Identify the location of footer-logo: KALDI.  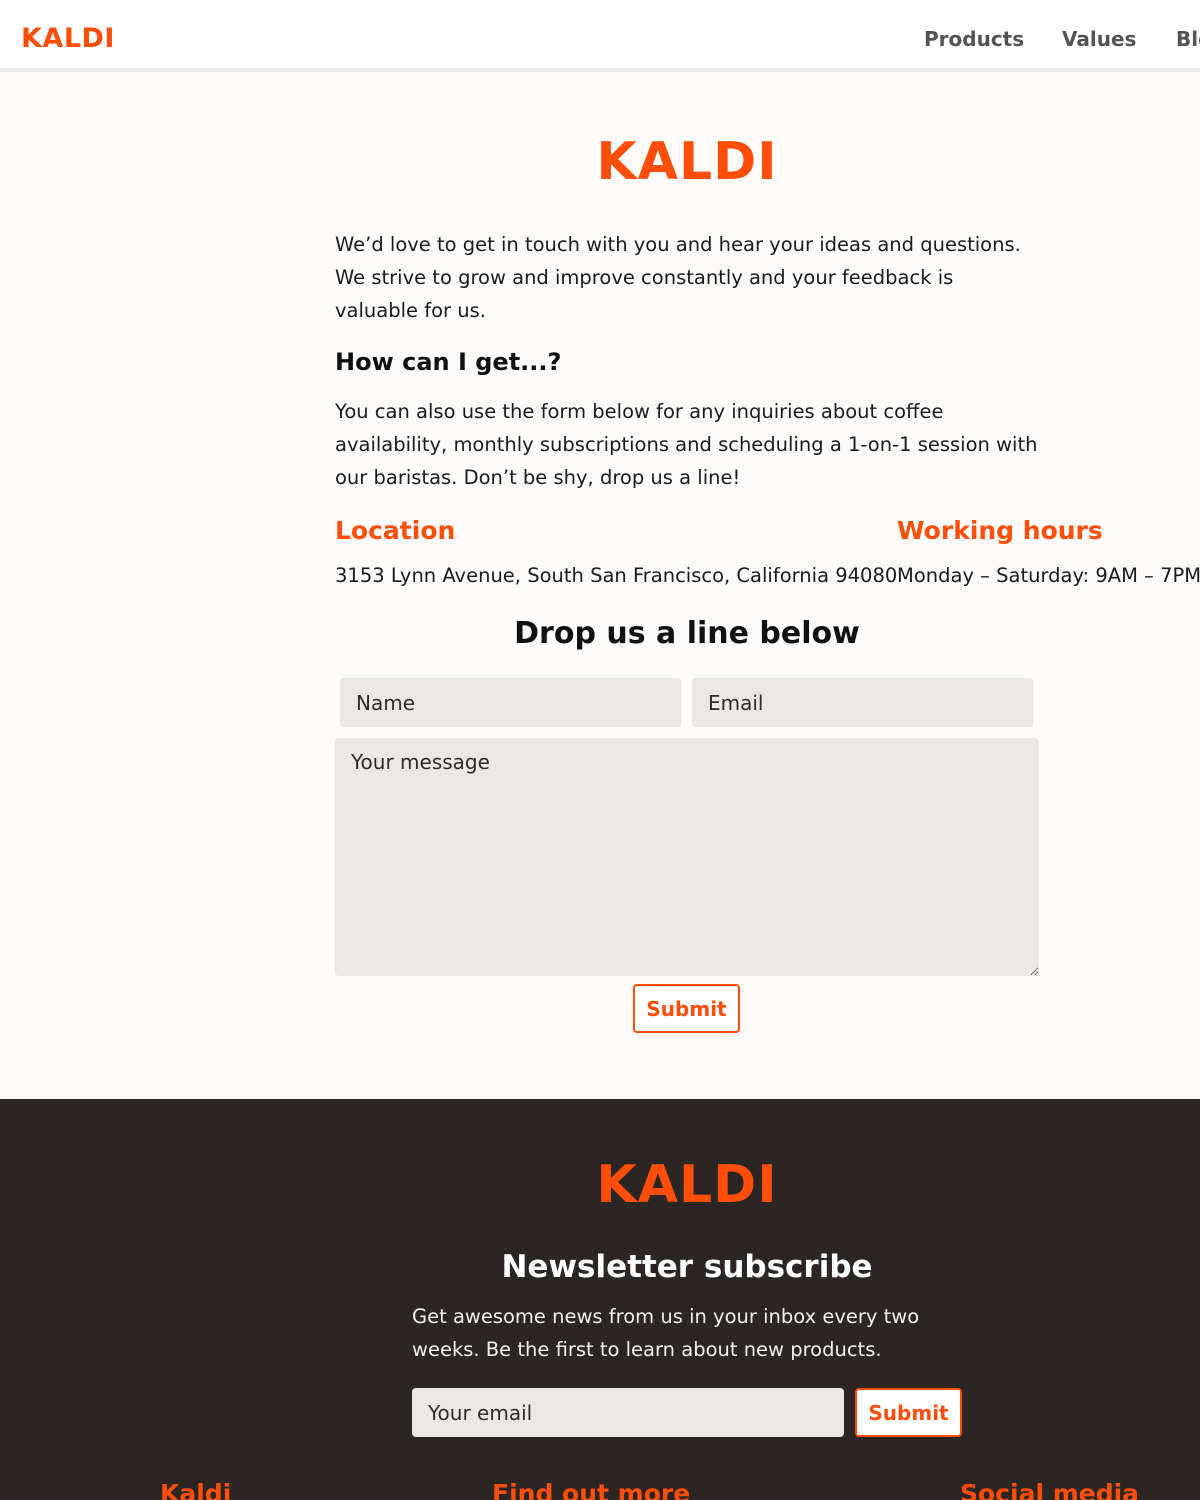
(687, 1185).